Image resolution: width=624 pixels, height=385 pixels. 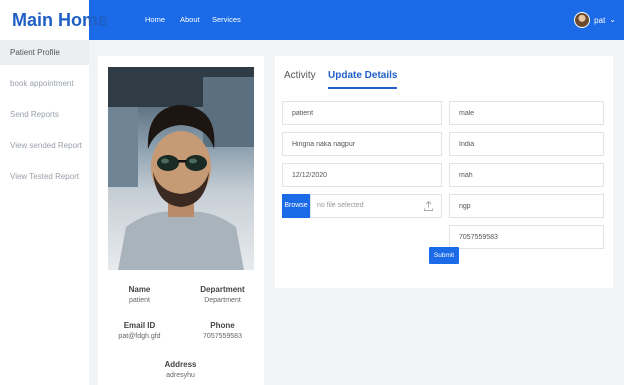 I want to click on name-input, so click(x=362, y=113).